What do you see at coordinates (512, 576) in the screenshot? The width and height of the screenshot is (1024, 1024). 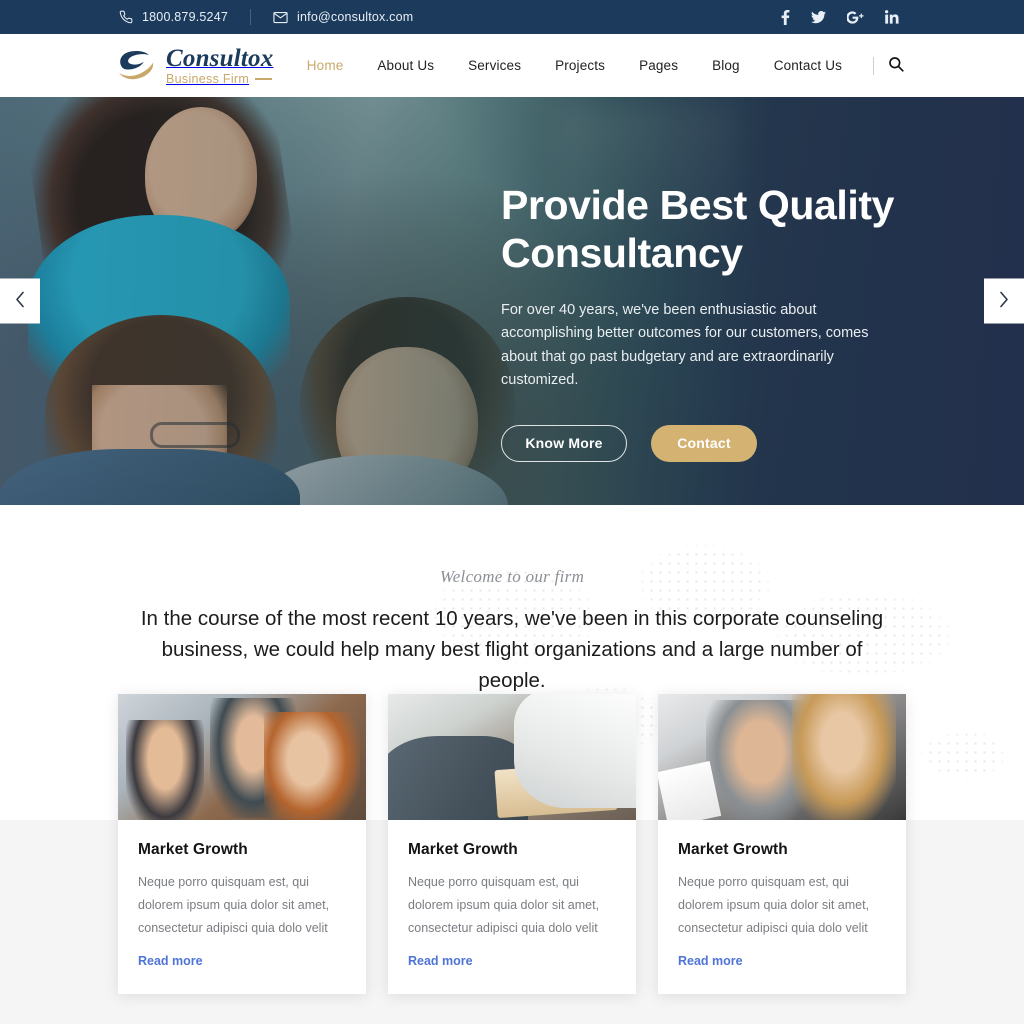 I see `welcome-eyebrow: Welcome to our firm` at bounding box center [512, 576].